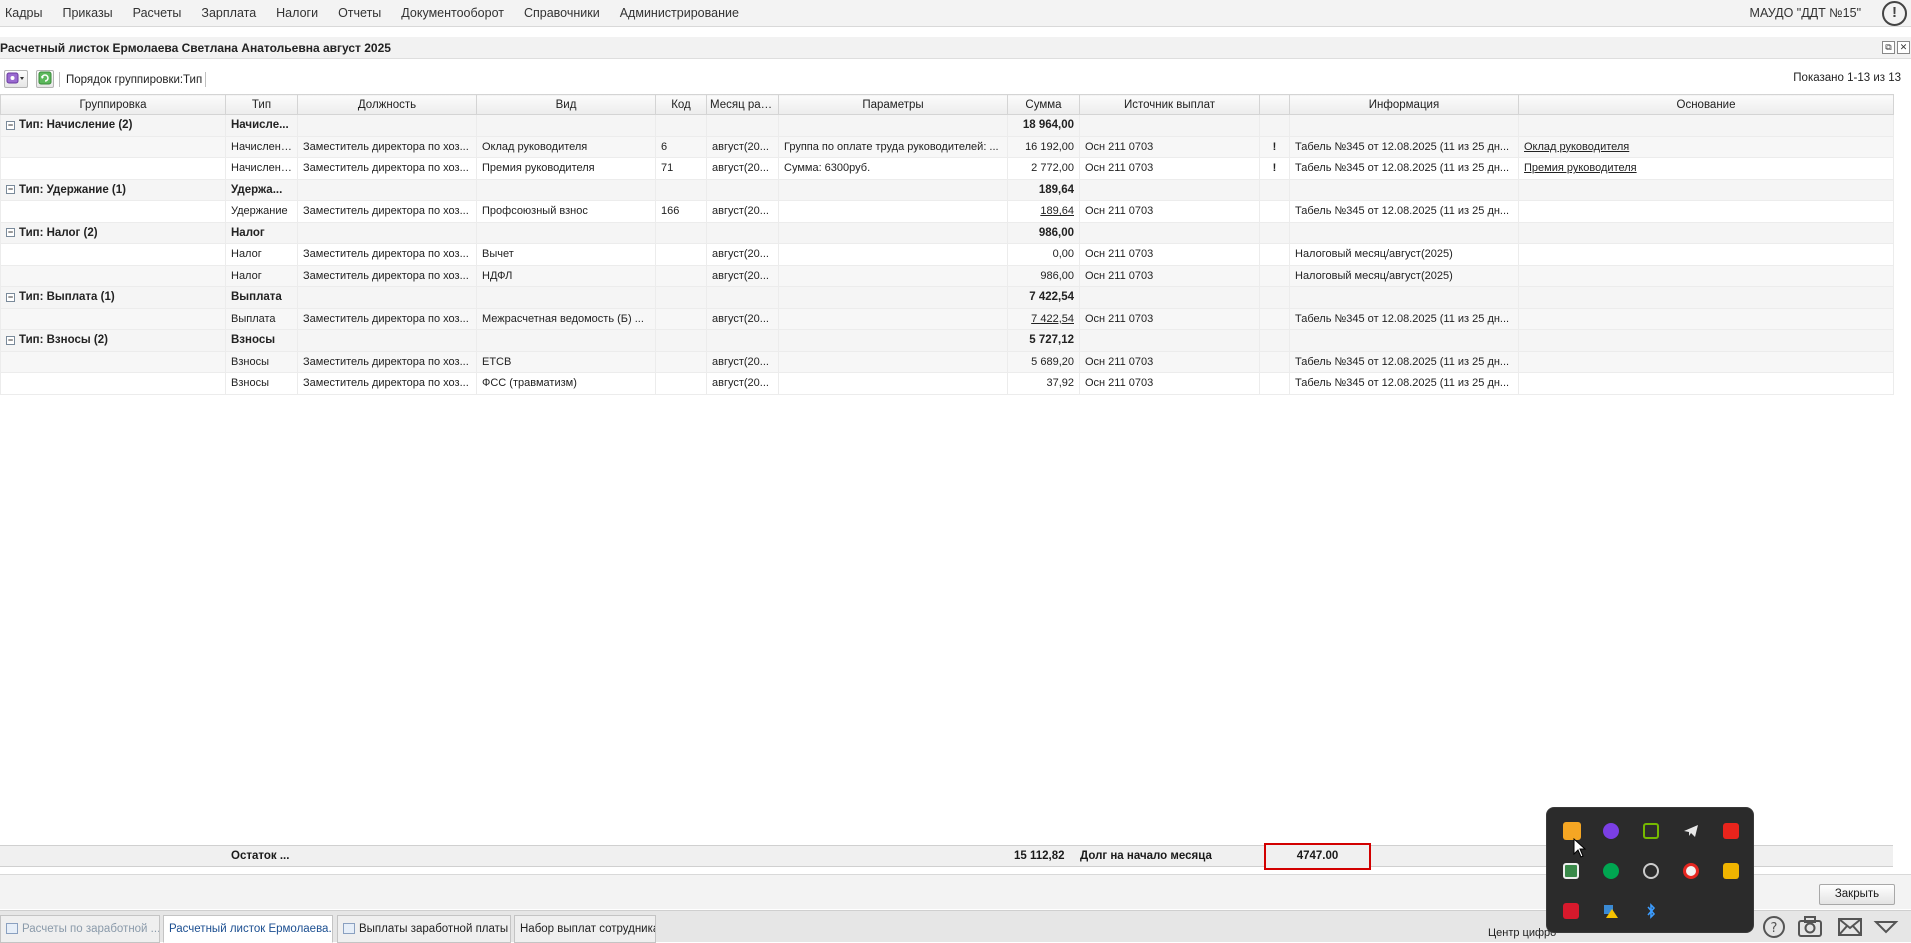 The width and height of the screenshot is (1911, 943). I want to click on group-row: − Тип: Удержание (1) Удержа... 189,64, so click(947, 189).